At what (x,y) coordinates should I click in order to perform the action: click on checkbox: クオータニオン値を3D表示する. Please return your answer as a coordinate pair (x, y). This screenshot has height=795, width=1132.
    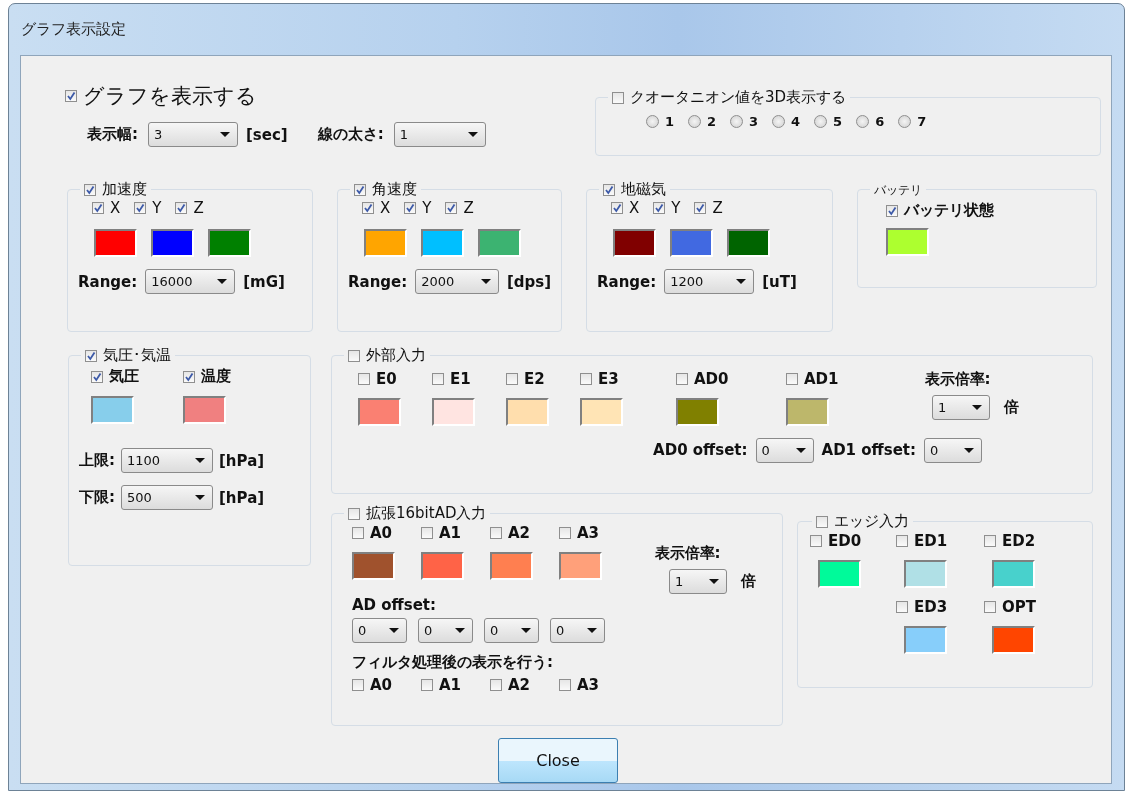
    Looking at the image, I should click on (728, 97).